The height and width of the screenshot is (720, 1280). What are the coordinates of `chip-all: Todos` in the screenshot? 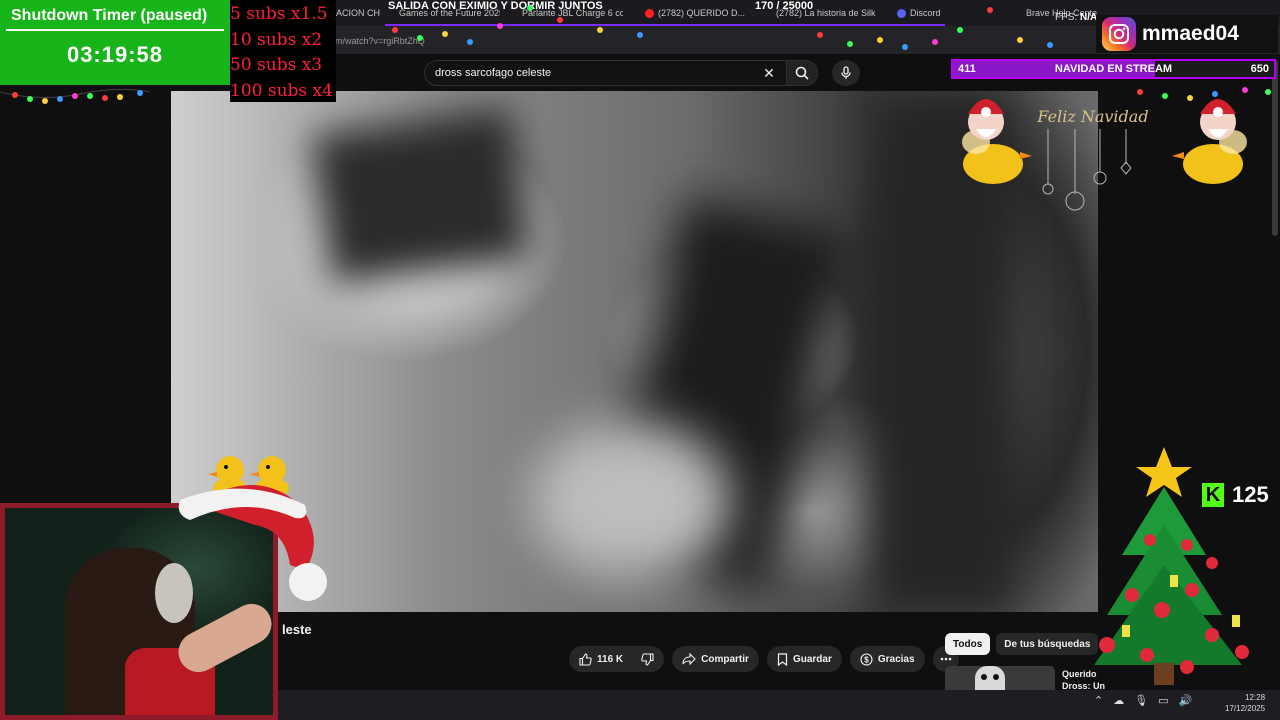 It's located at (968, 644).